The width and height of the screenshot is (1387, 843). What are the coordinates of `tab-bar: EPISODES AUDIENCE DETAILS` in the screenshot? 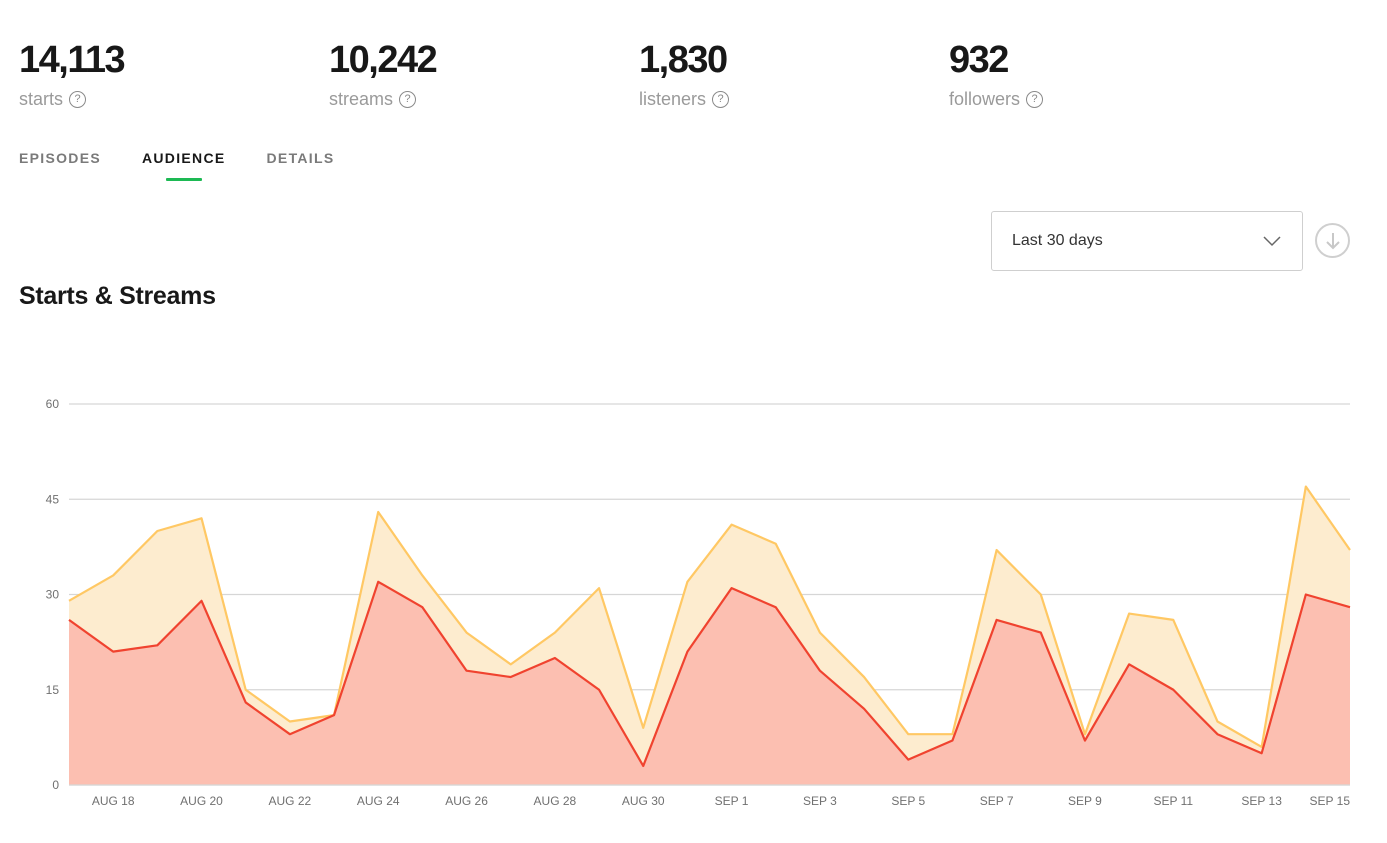 It's located at (176, 166).